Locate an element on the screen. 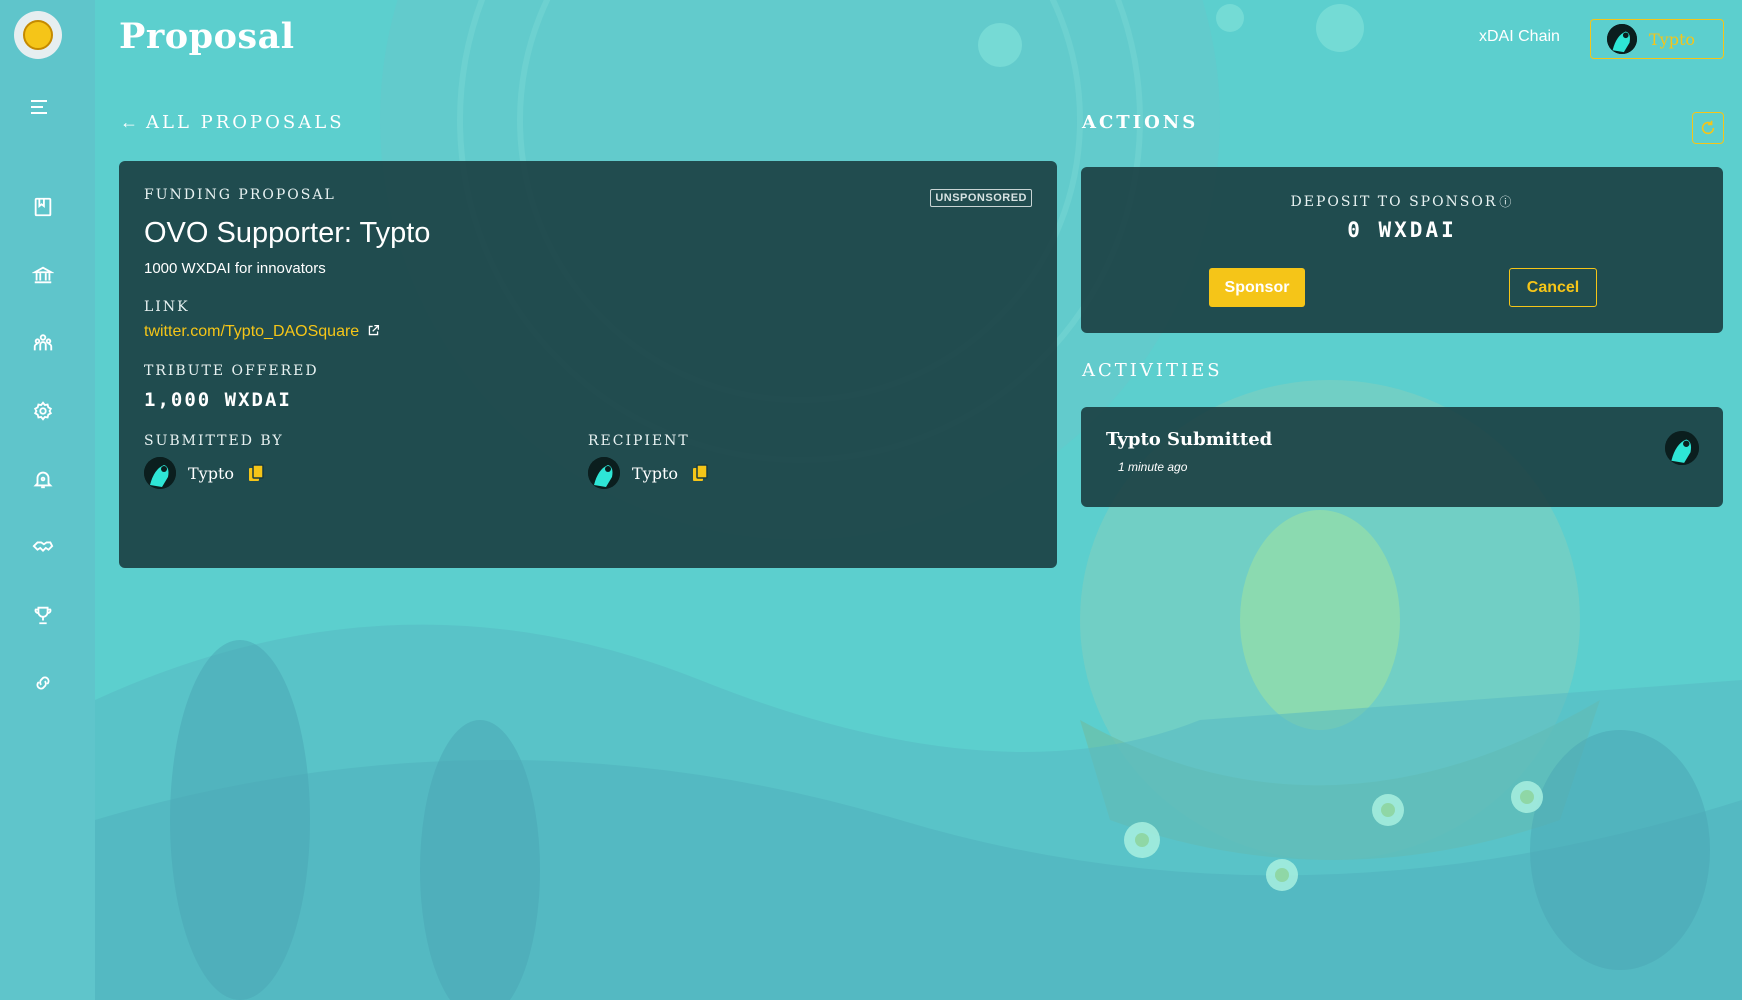 This screenshot has height=1000, width=1742. recipient-section: RECIPIENT Typto is located at coordinates (810, 461).